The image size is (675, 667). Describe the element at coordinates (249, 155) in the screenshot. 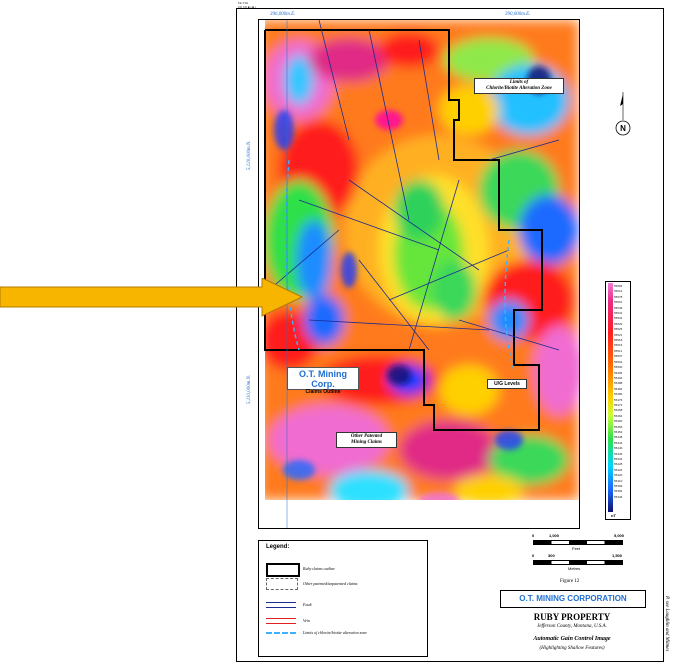

I see `left-coord-1: 5,120,000m.N.` at that location.